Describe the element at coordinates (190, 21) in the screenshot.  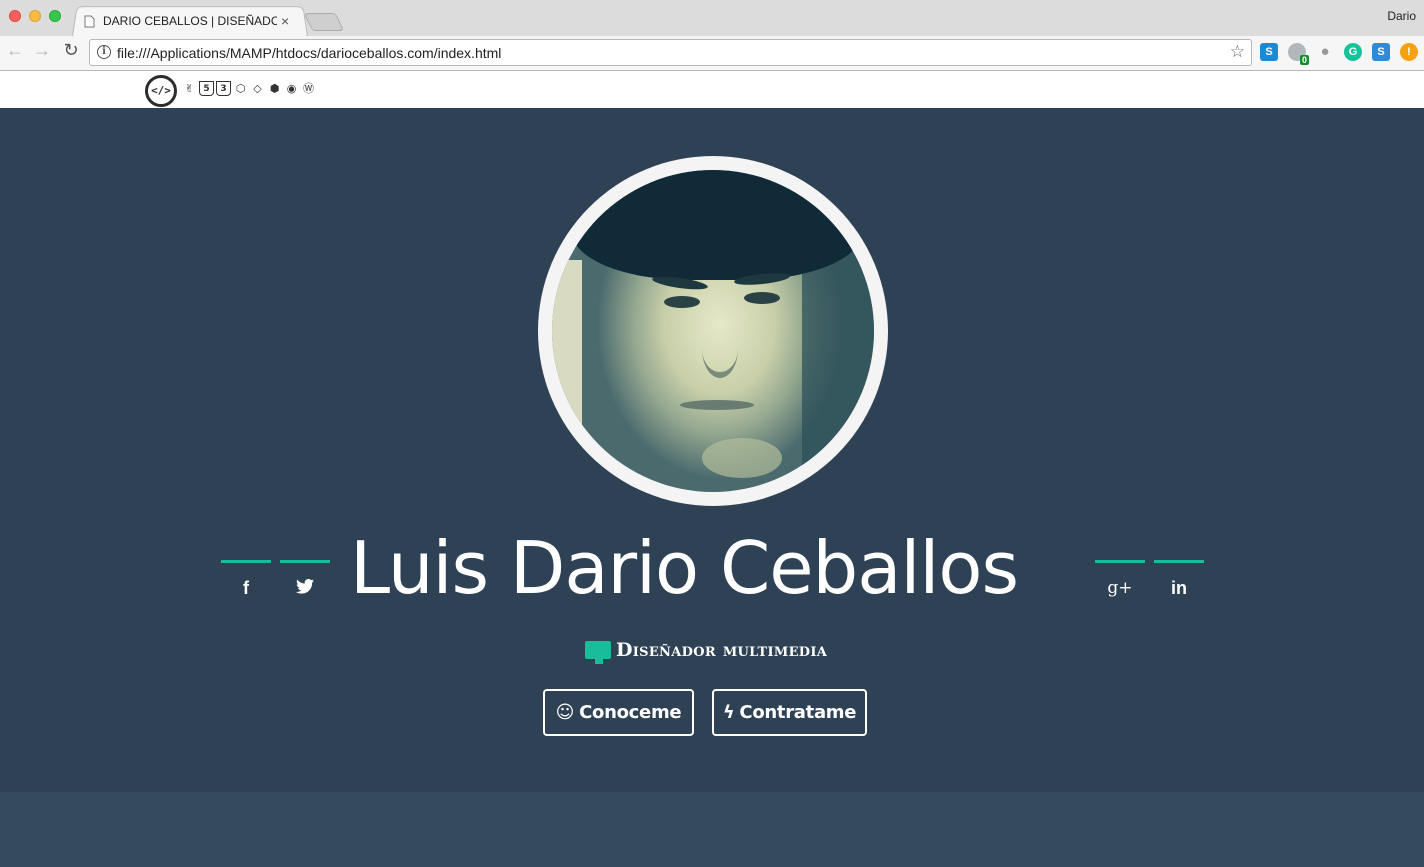
I see `tab-title: DARIO CEBALLOS | DISEÑADOR` at that location.